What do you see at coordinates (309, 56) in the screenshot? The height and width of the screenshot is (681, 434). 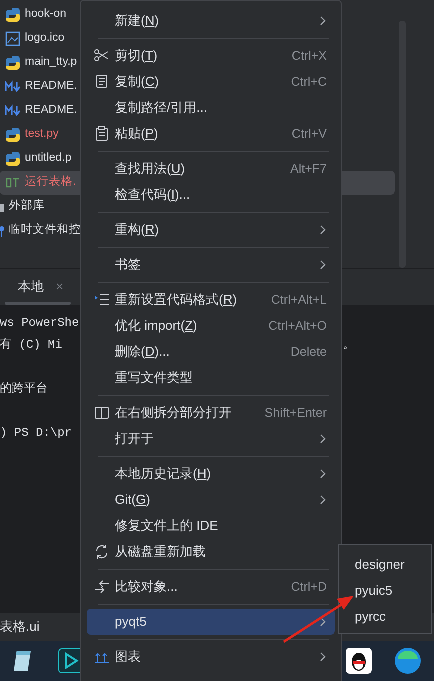 I see `shortcut-label: Ctrl+X` at bounding box center [309, 56].